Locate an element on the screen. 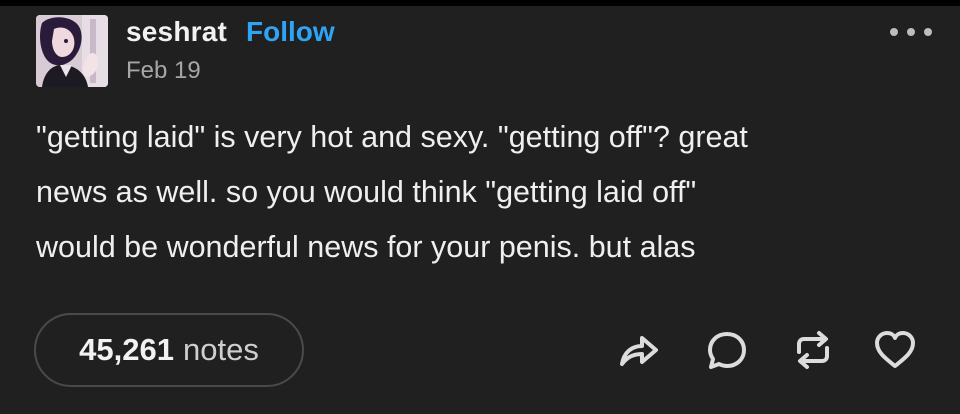 The image size is (960, 414). top-edge is located at coordinates (480, 3).